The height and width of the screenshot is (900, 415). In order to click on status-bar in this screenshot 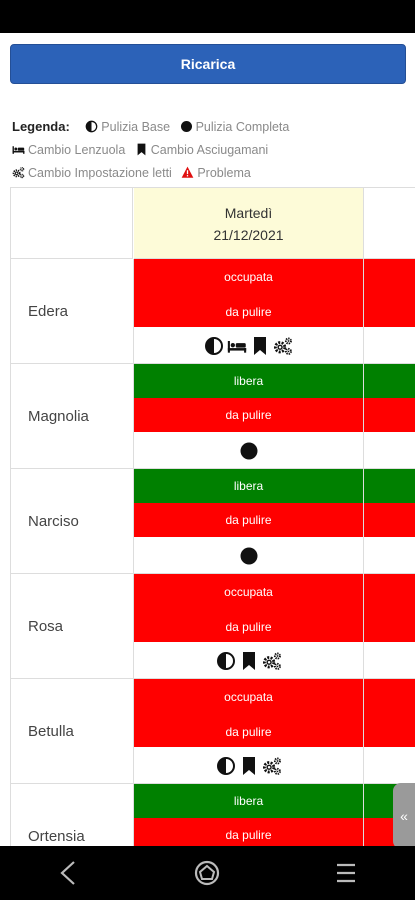, I will do `click(207, 16)`.